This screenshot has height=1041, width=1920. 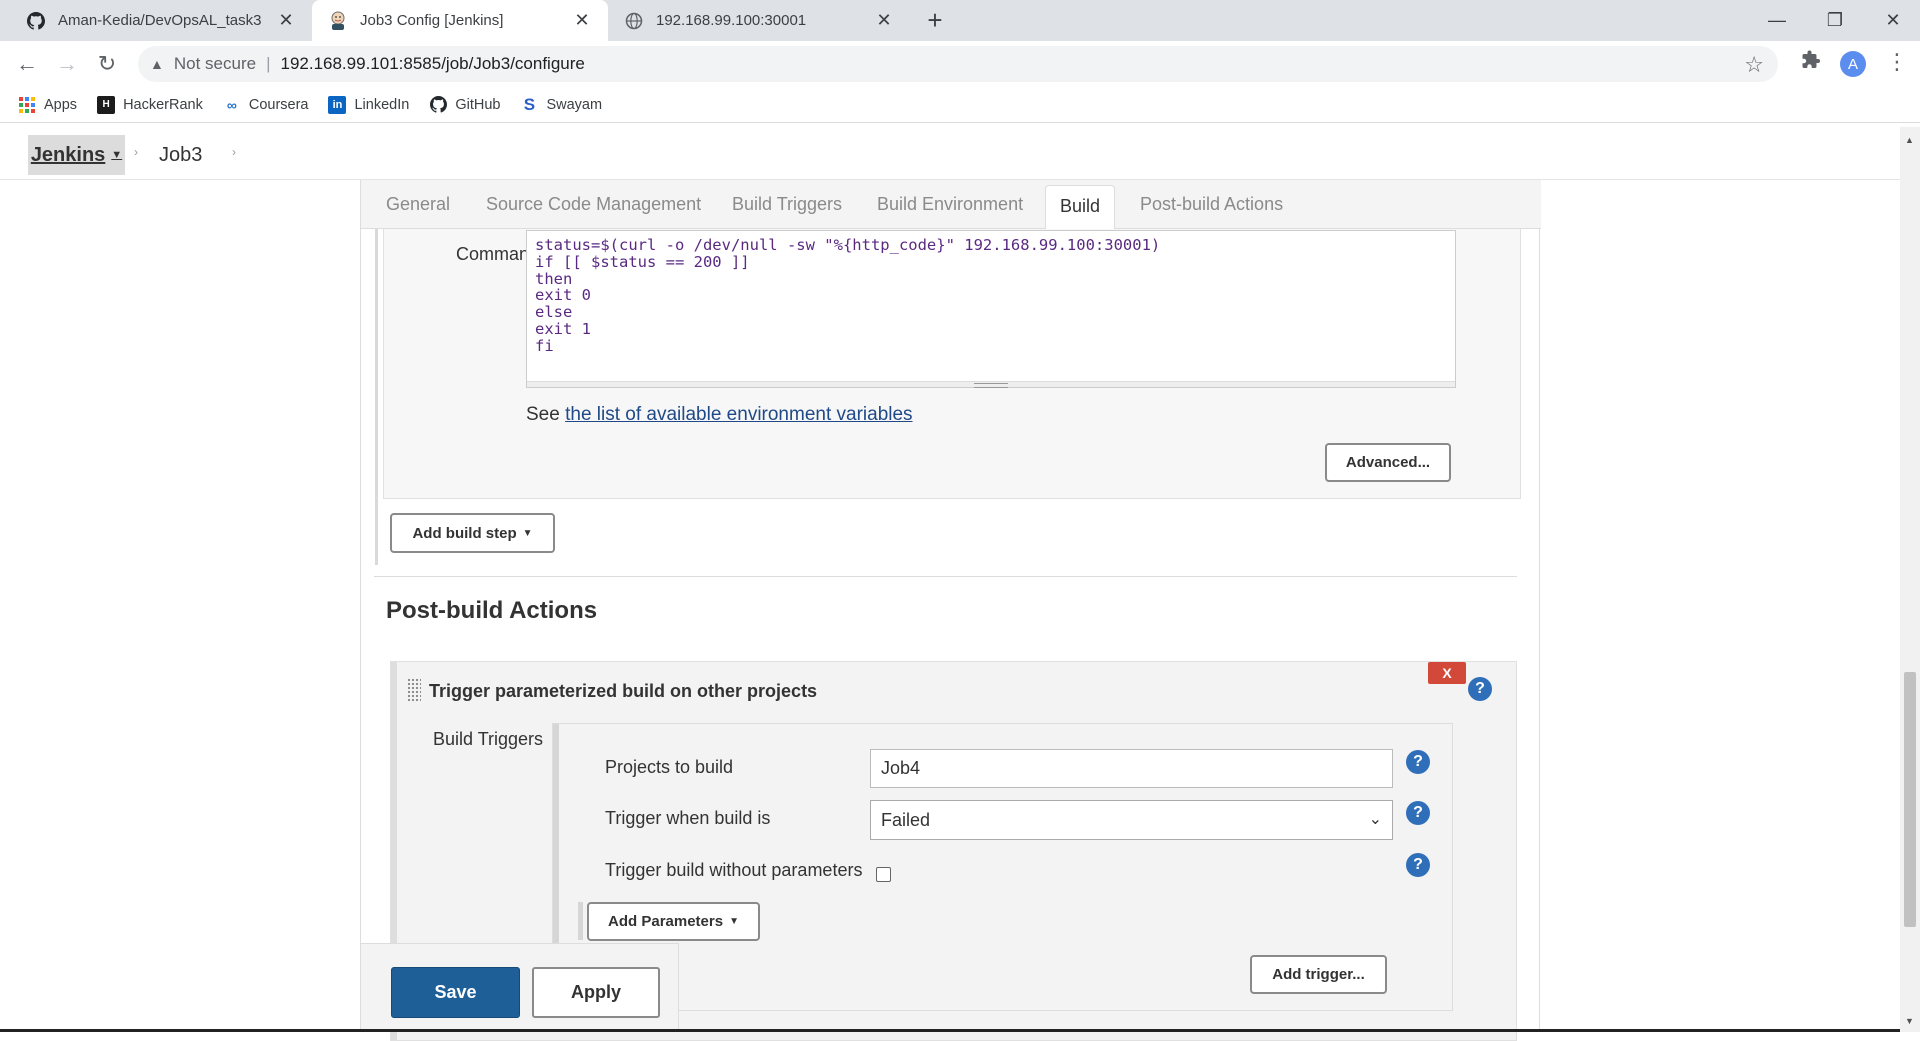 I want to click on save-label: Save, so click(x=455, y=992).